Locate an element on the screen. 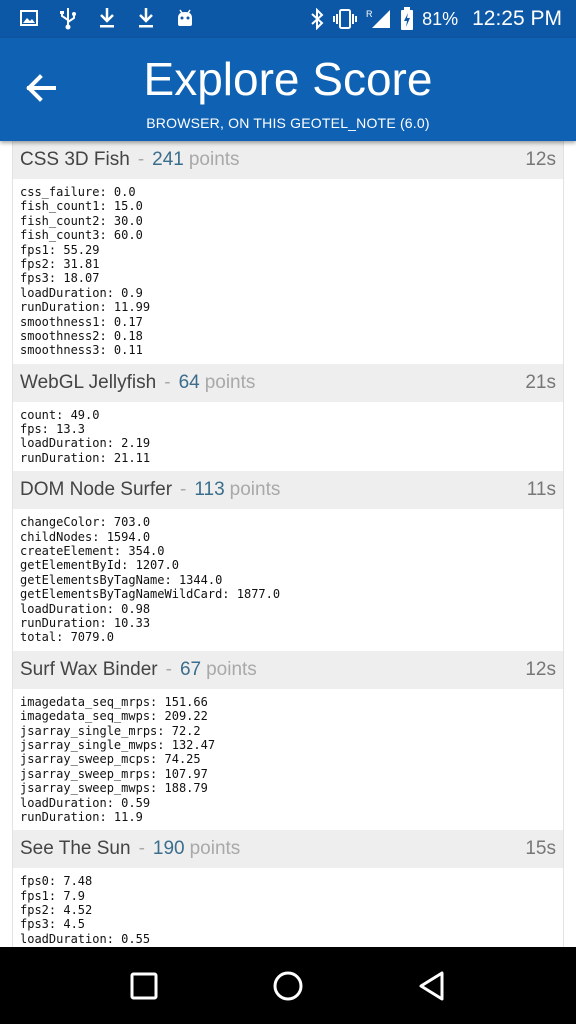  bluetooth-icon is located at coordinates (317, 19).